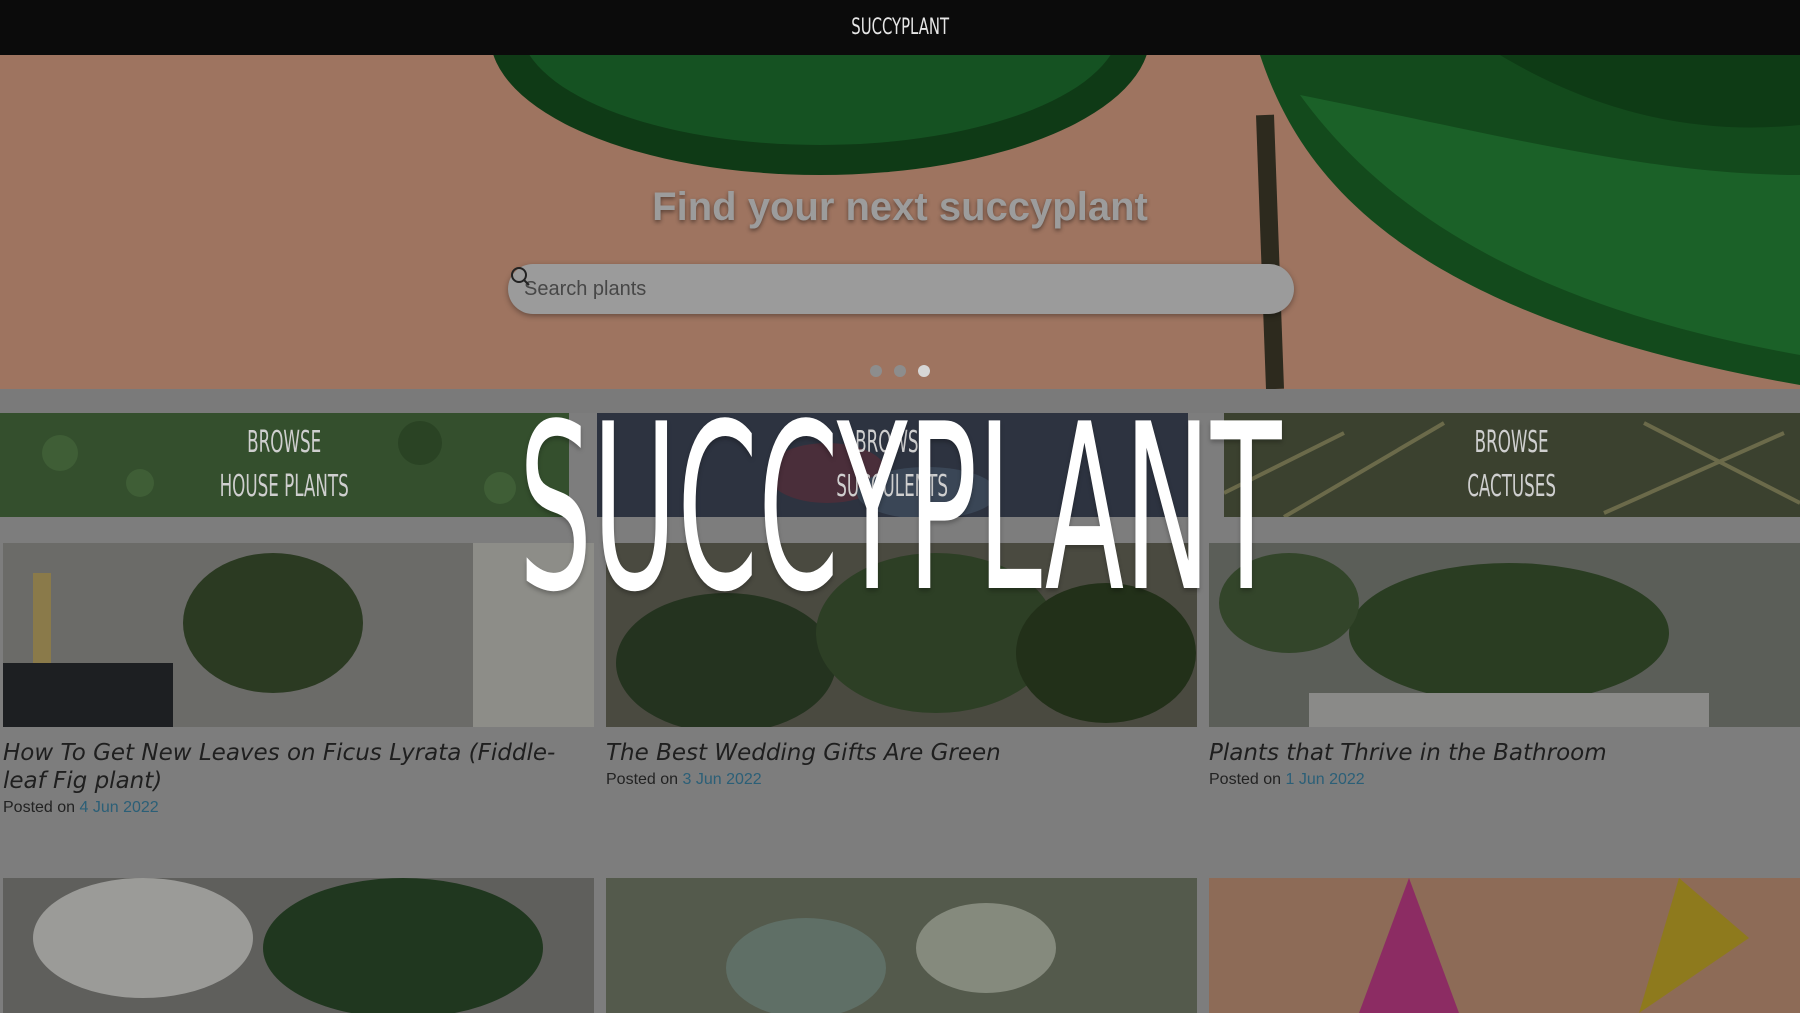 This screenshot has height=1013, width=1800. I want to click on browse-succulents-label: BROWSE SUCCULENTS, so click(892, 464).